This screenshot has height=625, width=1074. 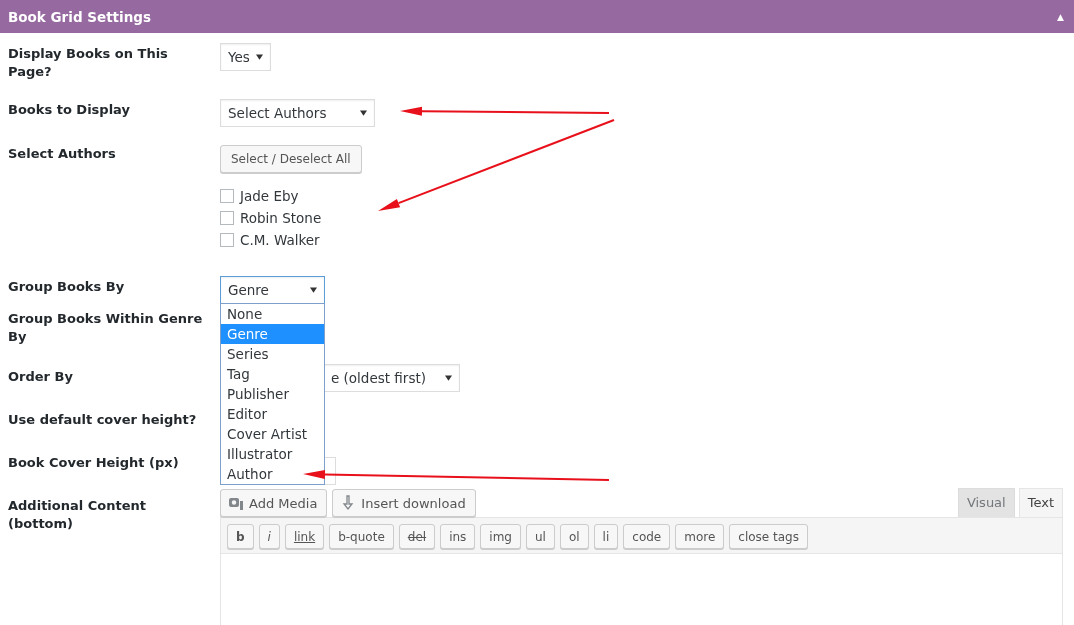 I want to click on editor-tab: Visual, so click(x=986, y=502).